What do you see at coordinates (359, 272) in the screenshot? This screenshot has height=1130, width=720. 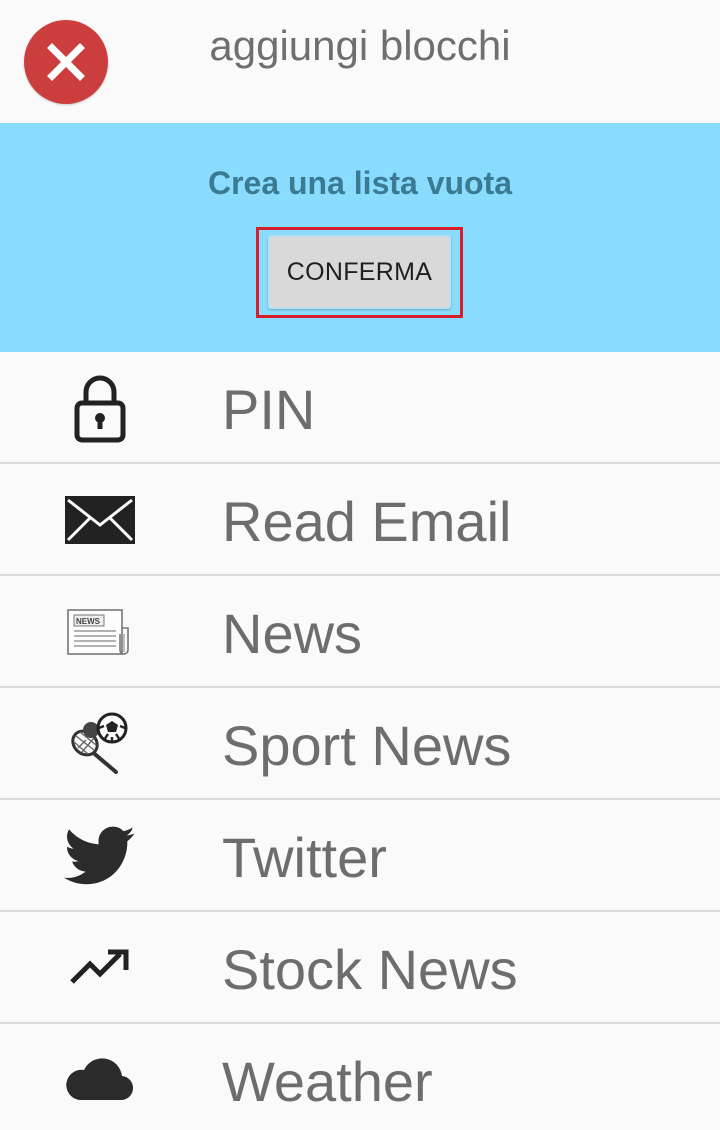 I see `confirm-button: CONFERMA` at bounding box center [359, 272].